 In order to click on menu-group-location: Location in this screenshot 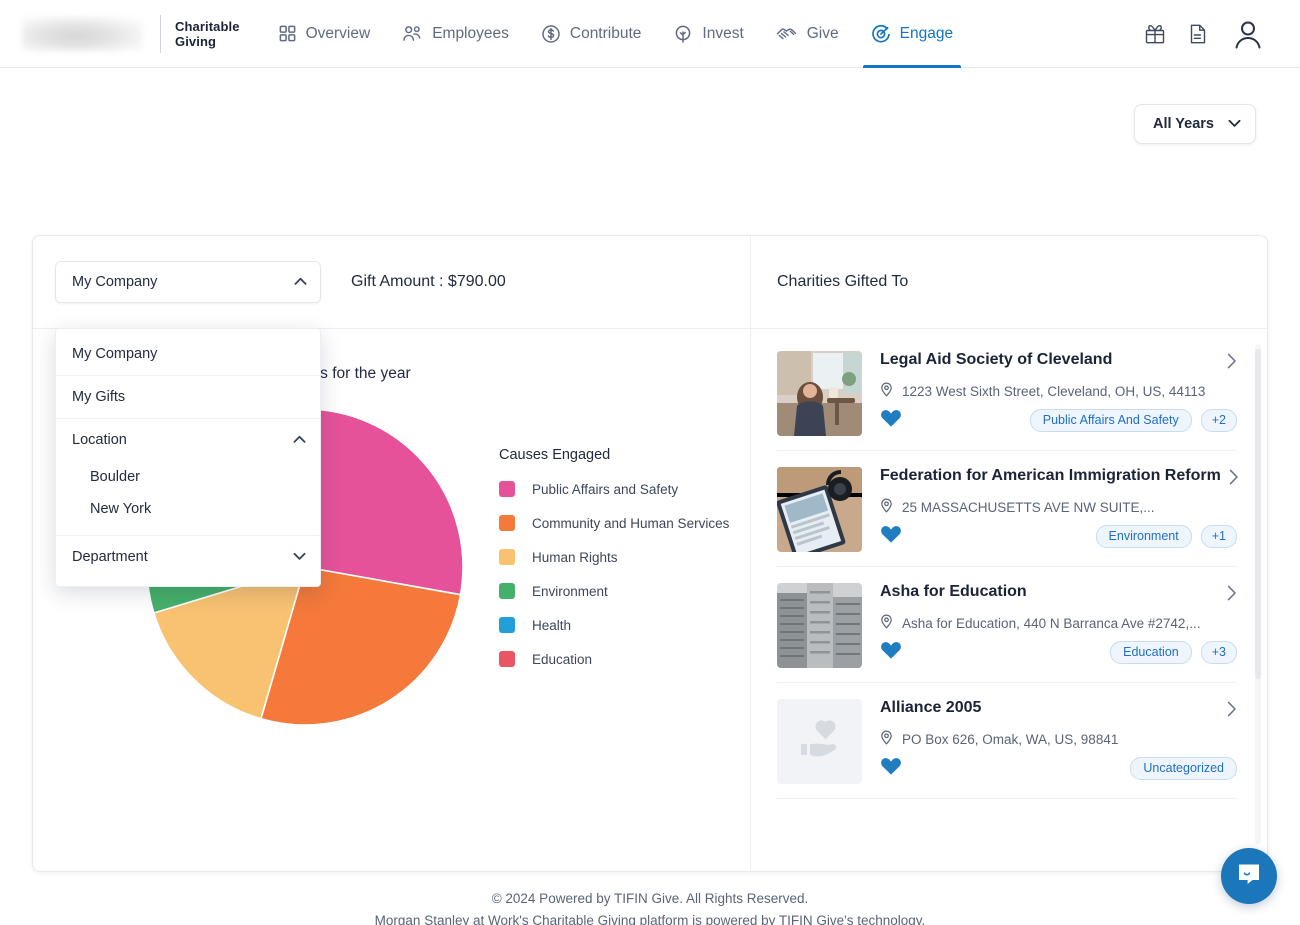, I will do `click(188, 440)`.